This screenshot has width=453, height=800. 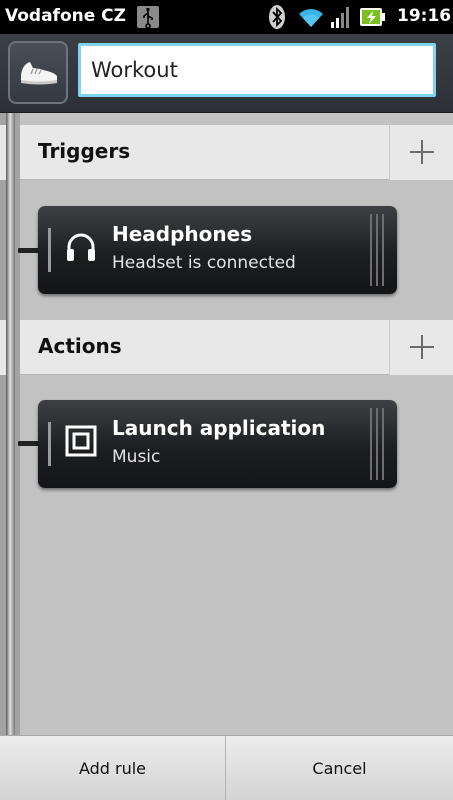 I want to click on headphones-icon, so click(x=81, y=249).